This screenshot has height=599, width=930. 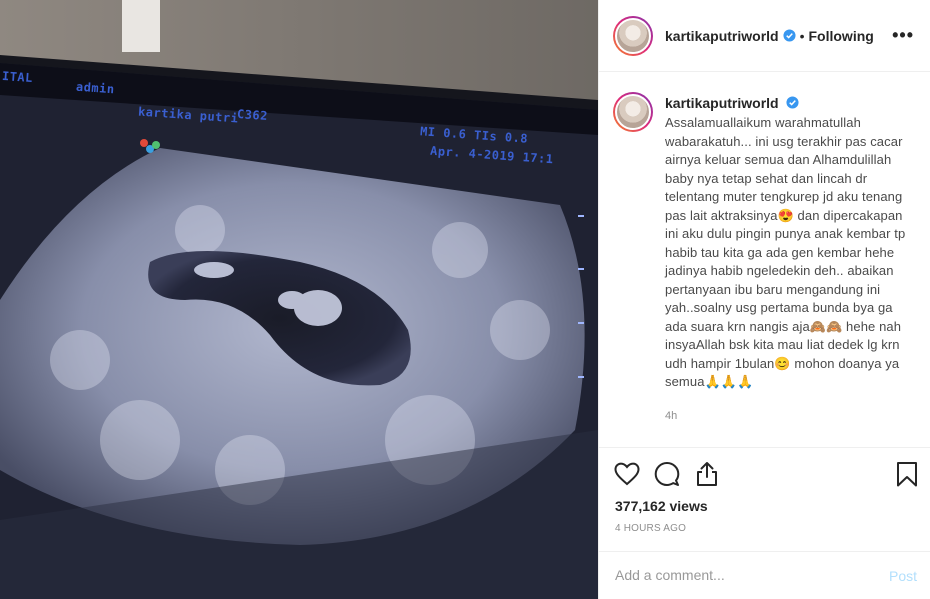 I want to click on comment-bar: Post, so click(x=764, y=575).